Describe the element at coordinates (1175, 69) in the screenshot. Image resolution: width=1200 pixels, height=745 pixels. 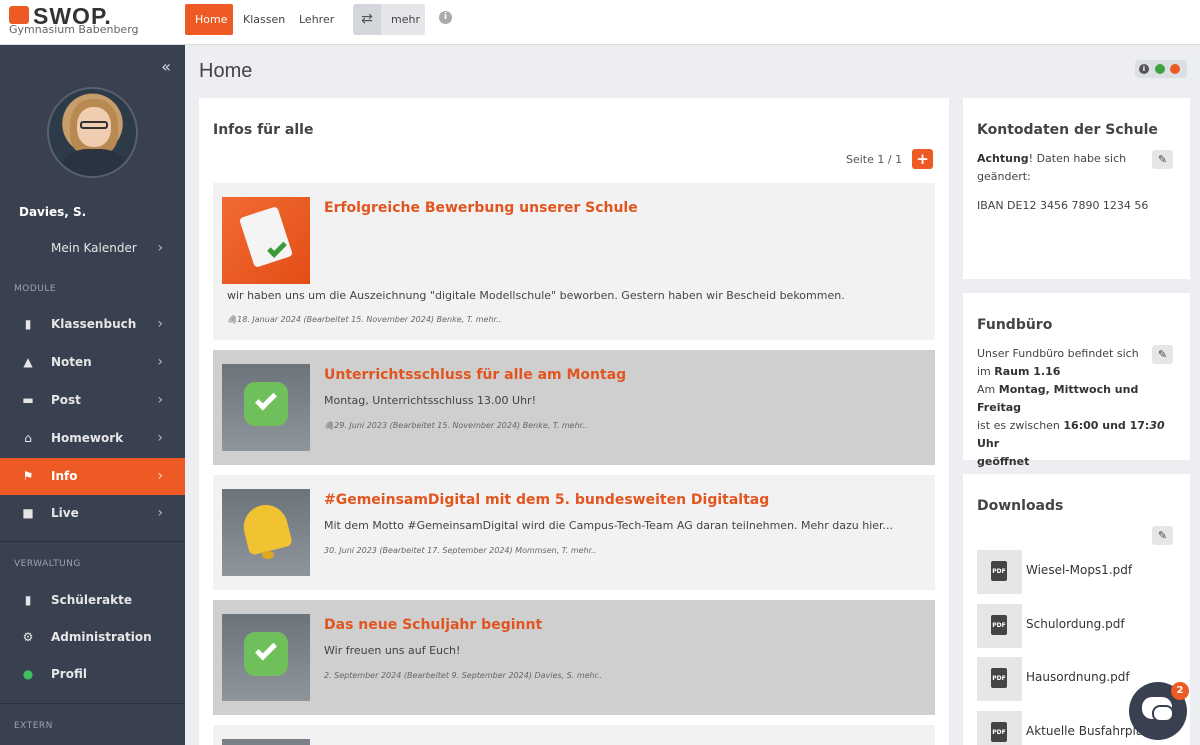
I see `status-orange-dot` at that location.